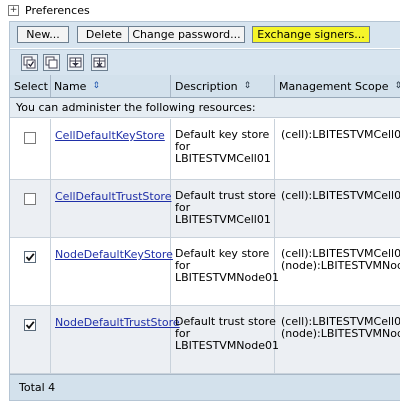 This screenshot has height=408, width=400. What do you see at coordinates (95, 86) in the screenshot?
I see `sort-ascending-icon: ⇕` at bounding box center [95, 86].